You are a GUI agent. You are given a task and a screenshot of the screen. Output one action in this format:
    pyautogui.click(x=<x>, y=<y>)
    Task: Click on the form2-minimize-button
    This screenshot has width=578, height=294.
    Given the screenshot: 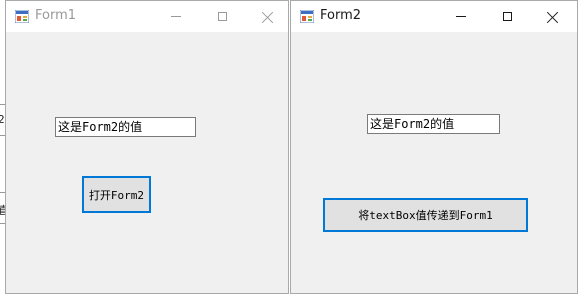 What is the action you would take?
    pyautogui.click(x=461, y=16)
    